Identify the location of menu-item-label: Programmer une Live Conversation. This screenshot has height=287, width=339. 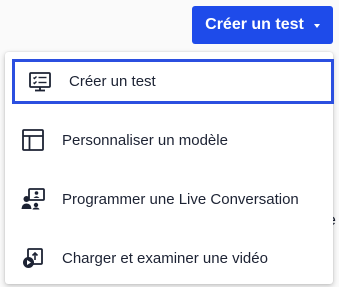
(180, 199).